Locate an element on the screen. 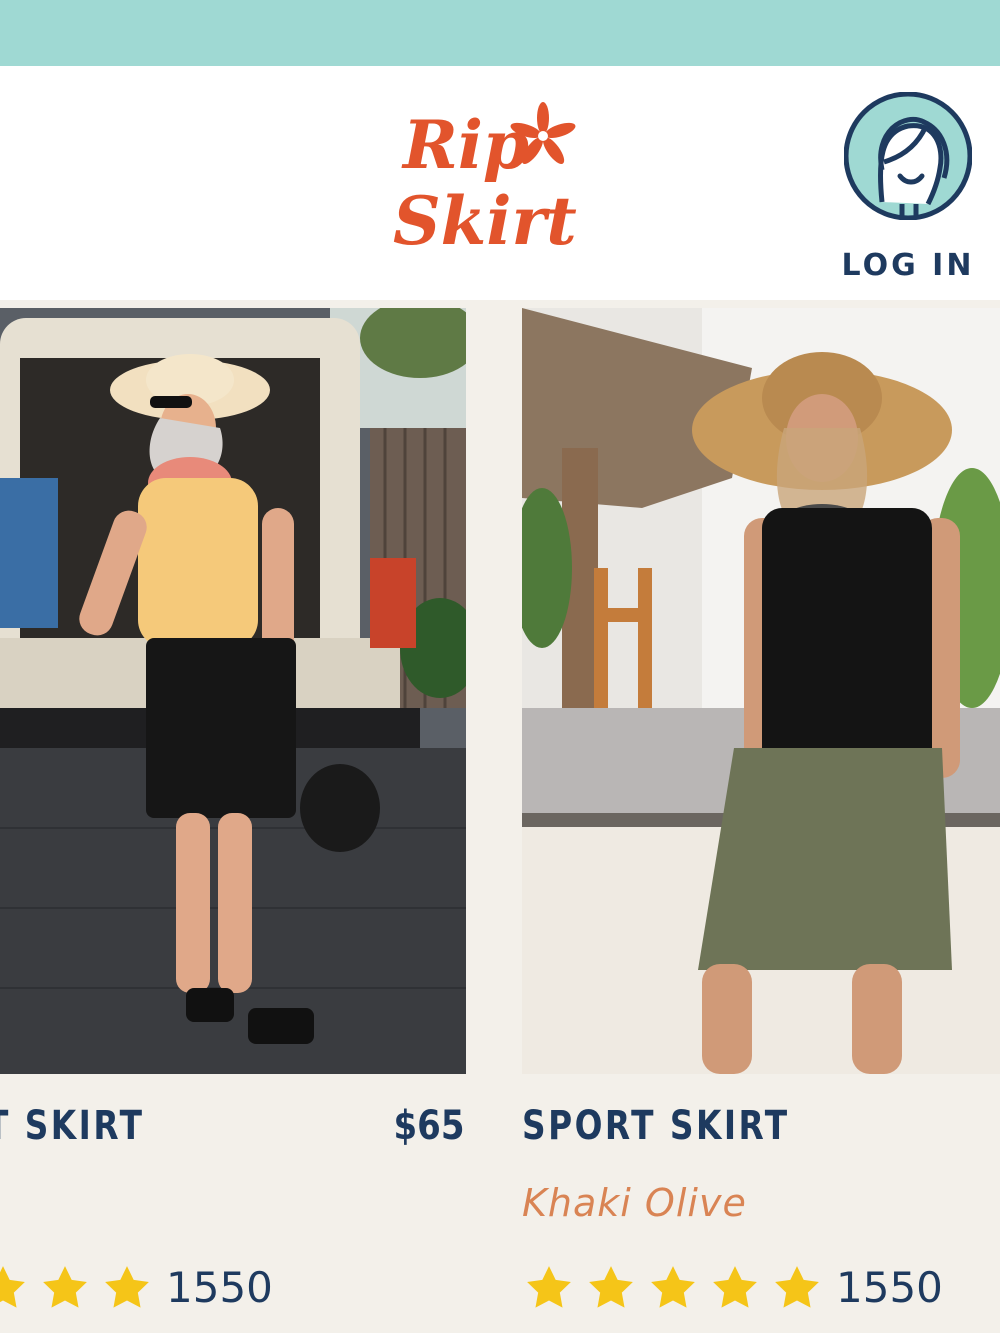 This screenshot has width=1000, height=1333. promo-bar is located at coordinates (500, 33).